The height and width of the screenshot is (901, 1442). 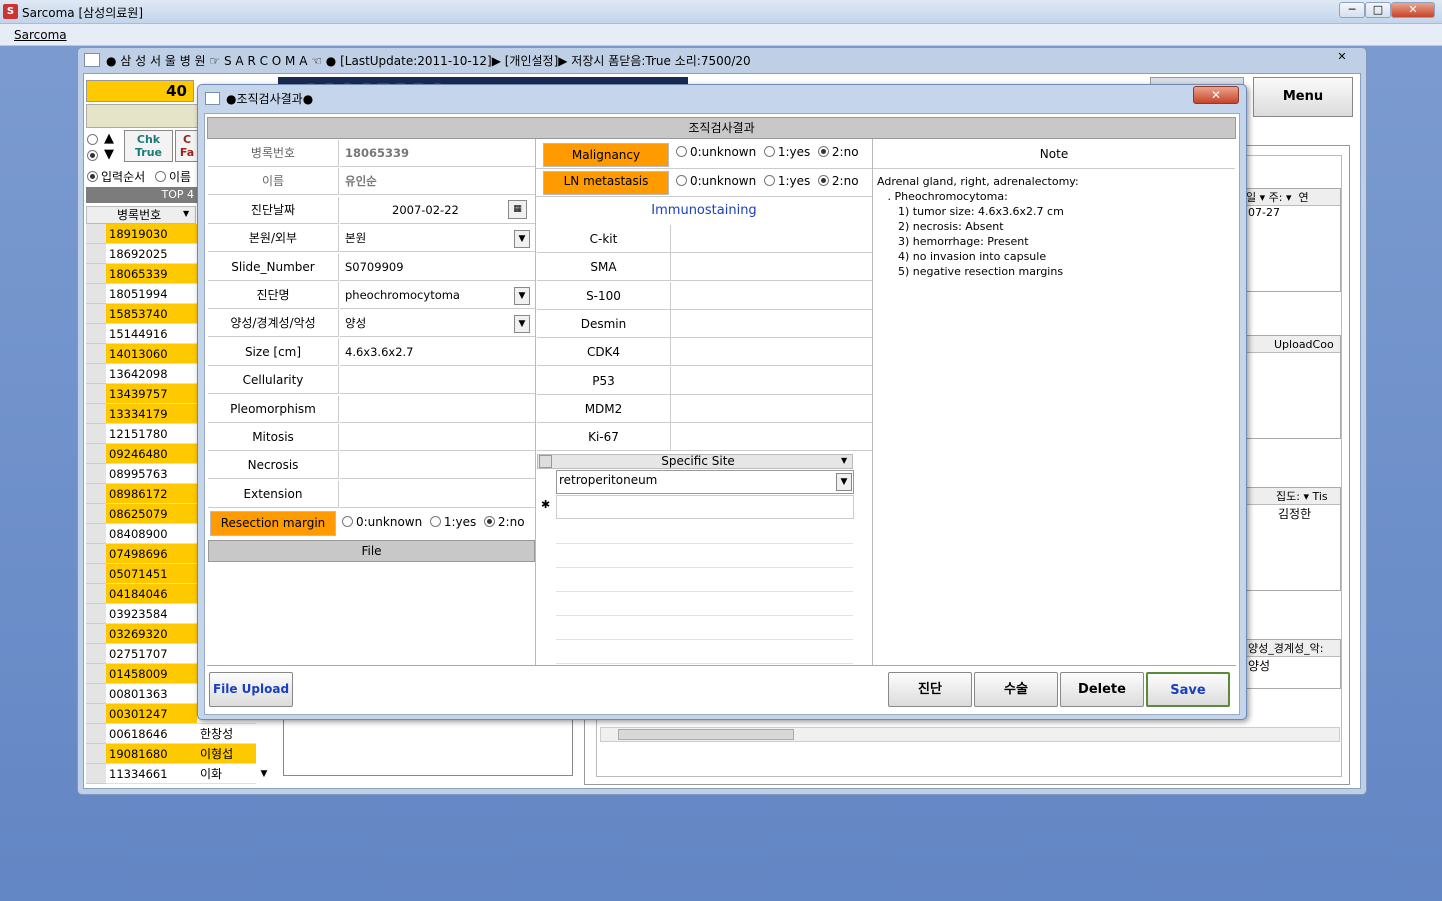 What do you see at coordinates (437, 352) in the screenshot?
I see `field-value: 4.6x3.6x2.7` at bounding box center [437, 352].